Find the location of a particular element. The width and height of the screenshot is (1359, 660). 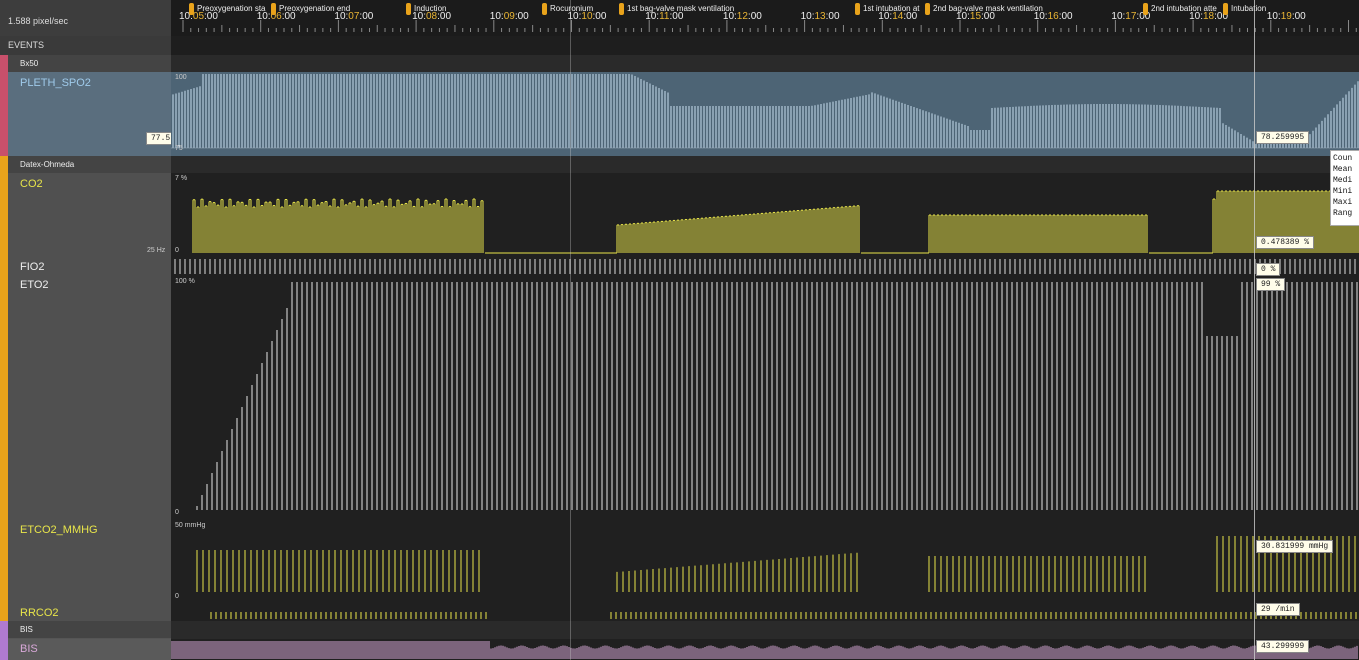

group-header-datex: Datex-Ohmeda is located at coordinates (89, 164).